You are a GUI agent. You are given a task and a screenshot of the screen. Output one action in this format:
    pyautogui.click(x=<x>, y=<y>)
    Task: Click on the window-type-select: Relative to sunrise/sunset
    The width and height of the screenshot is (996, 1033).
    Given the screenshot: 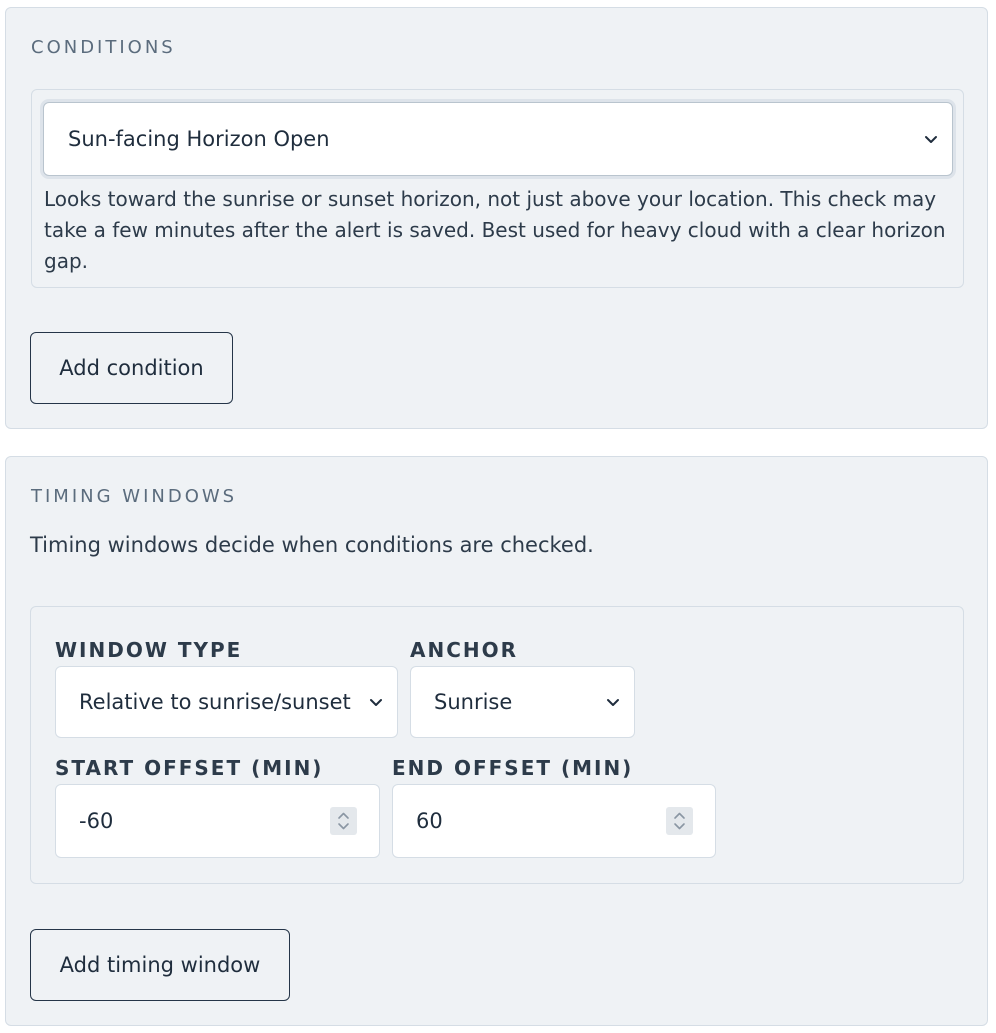 What is the action you would take?
    pyautogui.click(x=226, y=702)
    